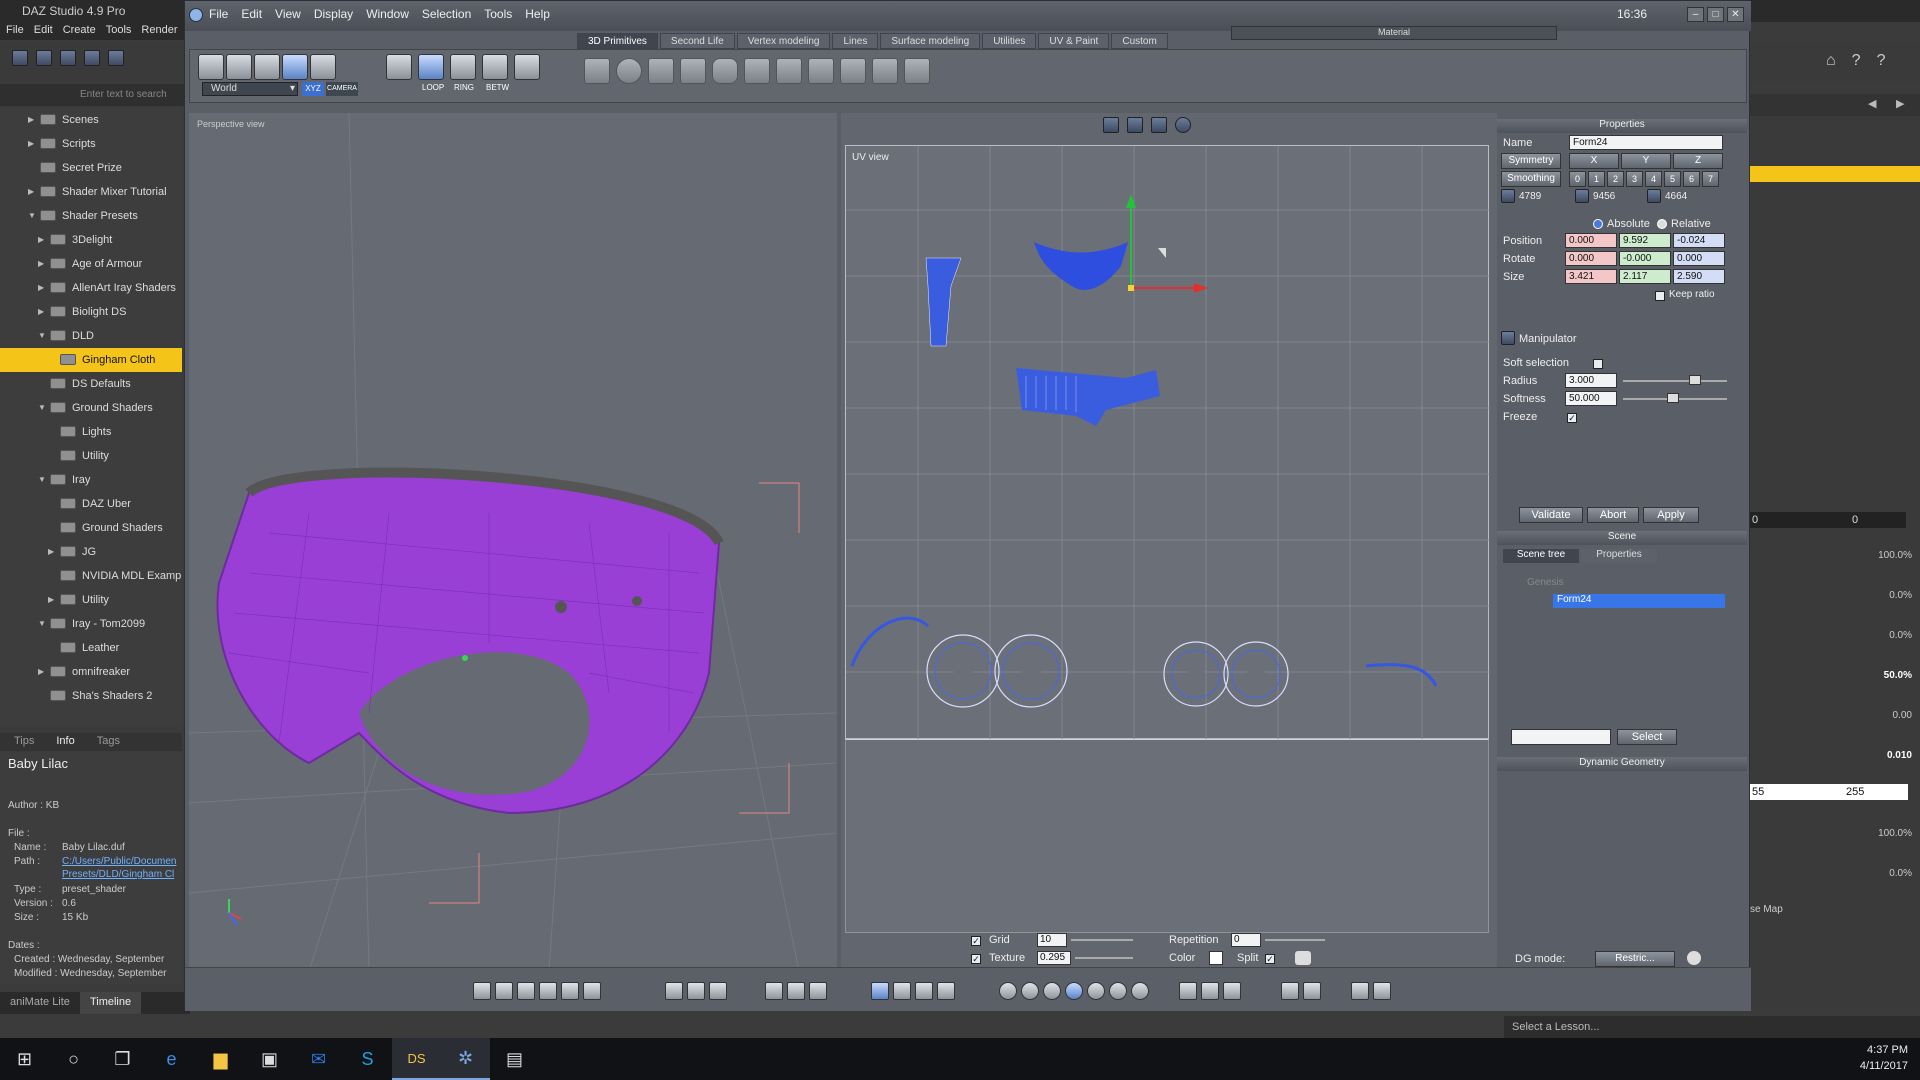  I want to click on tree-item: DAZ Uber, so click(91, 504).